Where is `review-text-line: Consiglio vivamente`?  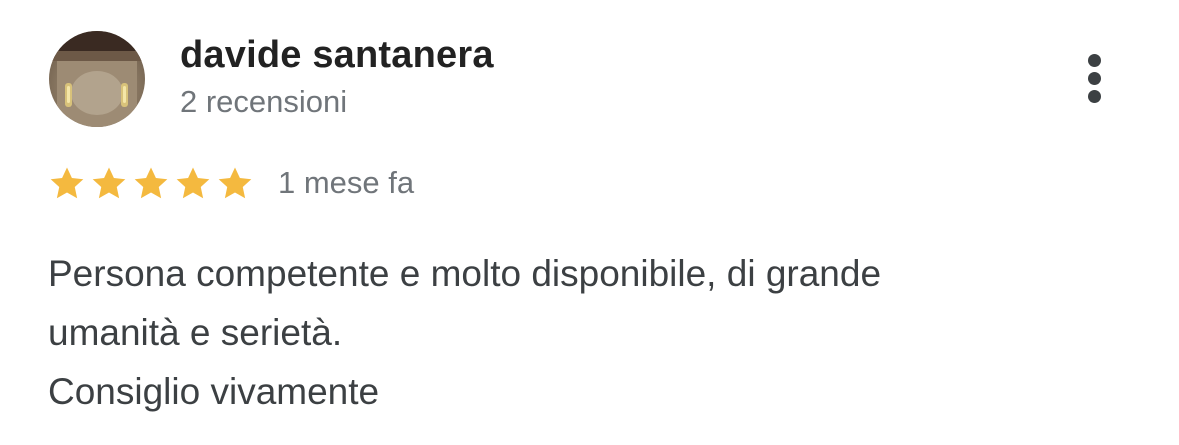
review-text-line: Consiglio vivamente is located at coordinates (214, 391).